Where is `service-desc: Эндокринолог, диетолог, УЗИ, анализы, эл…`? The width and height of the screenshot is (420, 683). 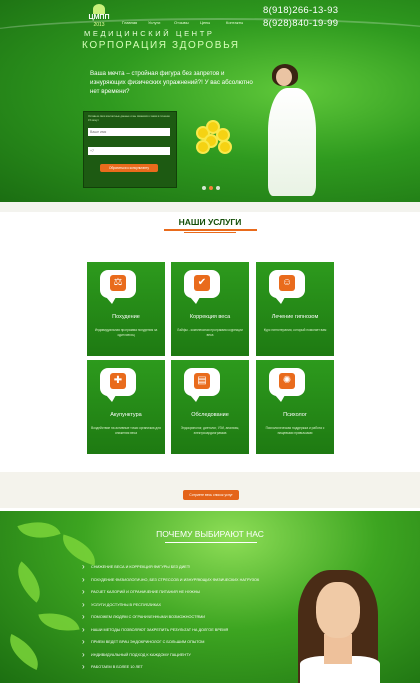 service-desc: Эндокринолог, диетолог, УЗИ, анализы, эл… is located at coordinates (210, 430).